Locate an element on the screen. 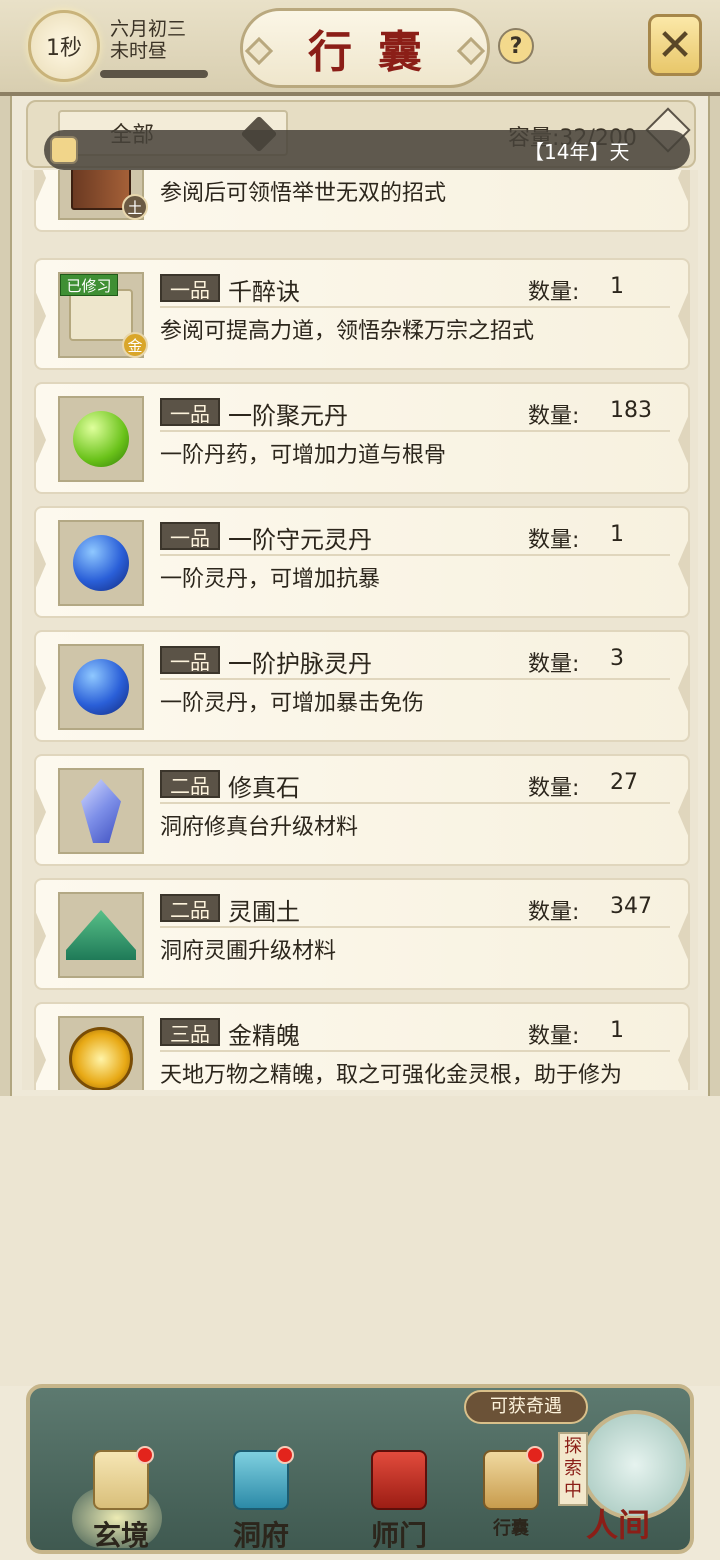  date-line-1: 六月初三 is located at coordinates (148, 29).